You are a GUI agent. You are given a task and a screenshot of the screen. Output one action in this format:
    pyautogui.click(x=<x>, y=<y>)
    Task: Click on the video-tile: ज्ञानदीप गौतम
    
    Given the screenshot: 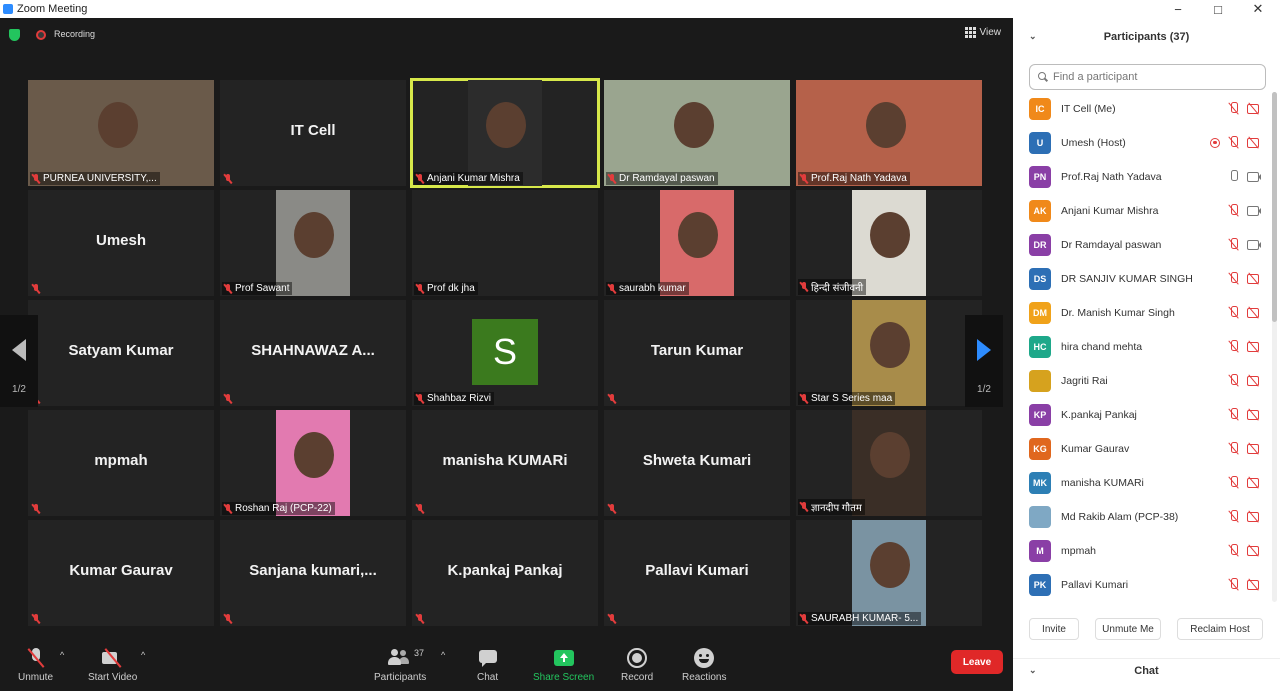 What is the action you would take?
    pyautogui.click(x=889, y=463)
    